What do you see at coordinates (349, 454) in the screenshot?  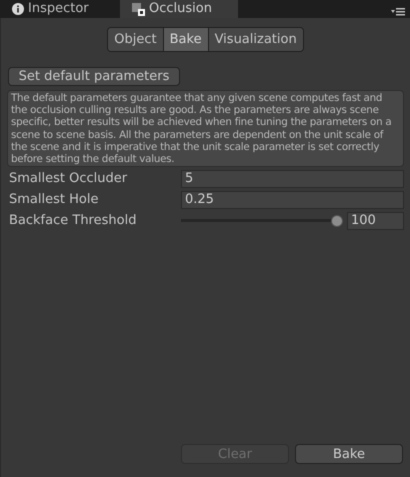 I see `action-button: Bake` at bounding box center [349, 454].